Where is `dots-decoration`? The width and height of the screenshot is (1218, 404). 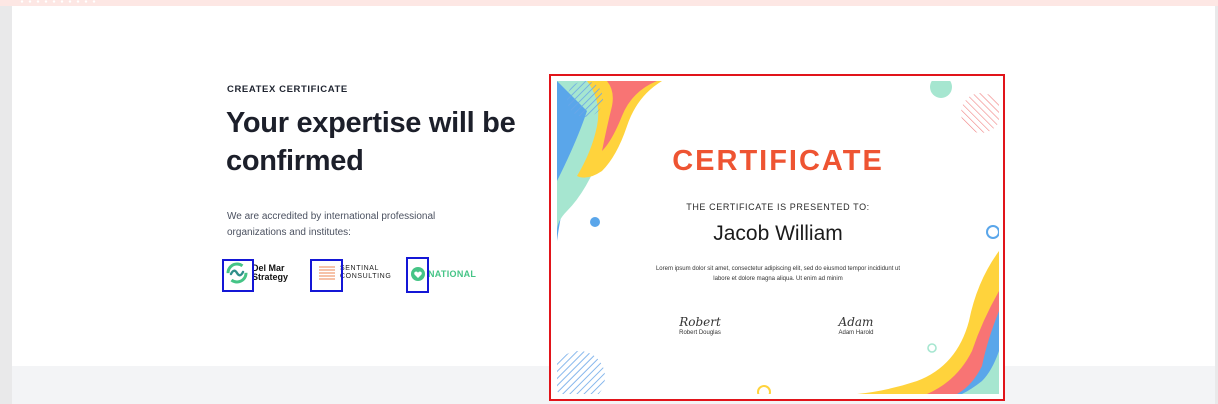 dots-decoration is located at coordinates (57, 1).